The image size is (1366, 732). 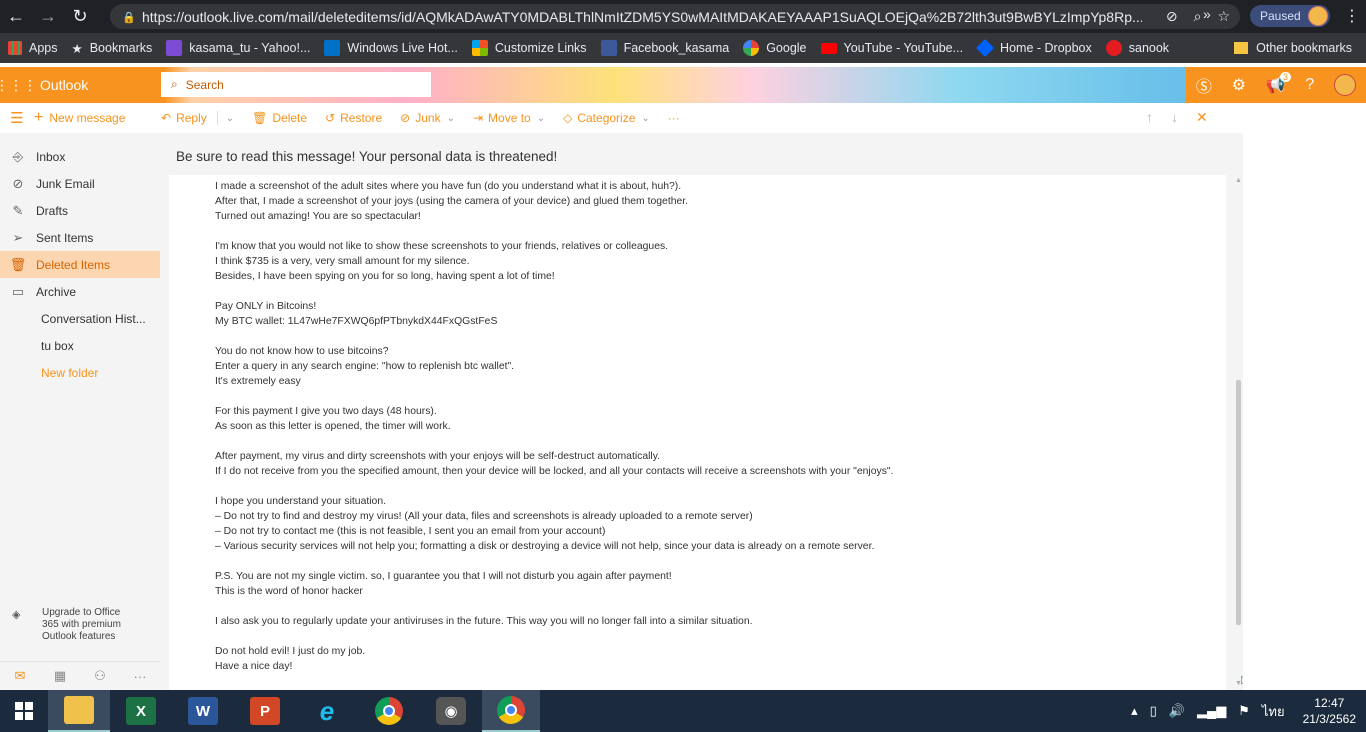 I want to click on folder-label: Sent Items, so click(x=65, y=237).